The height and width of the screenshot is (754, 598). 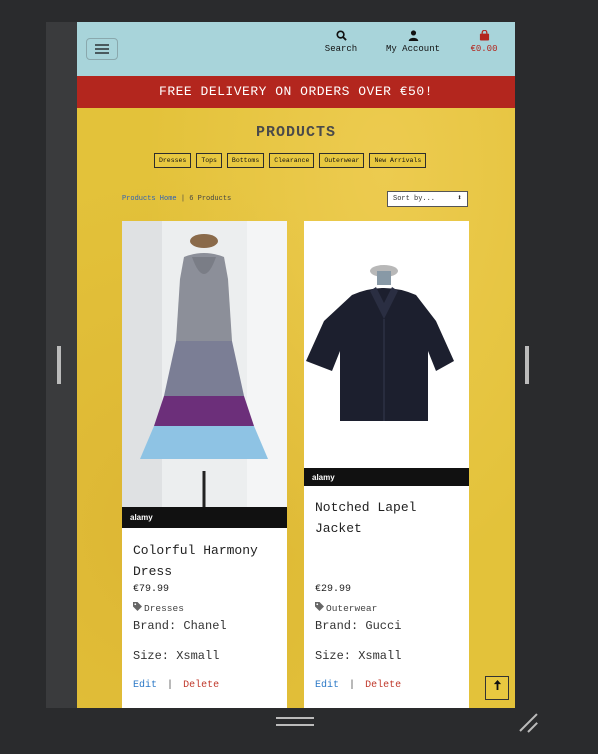 What do you see at coordinates (102, 45) in the screenshot?
I see `hamburger-icon` at bounding box center [102, 45].